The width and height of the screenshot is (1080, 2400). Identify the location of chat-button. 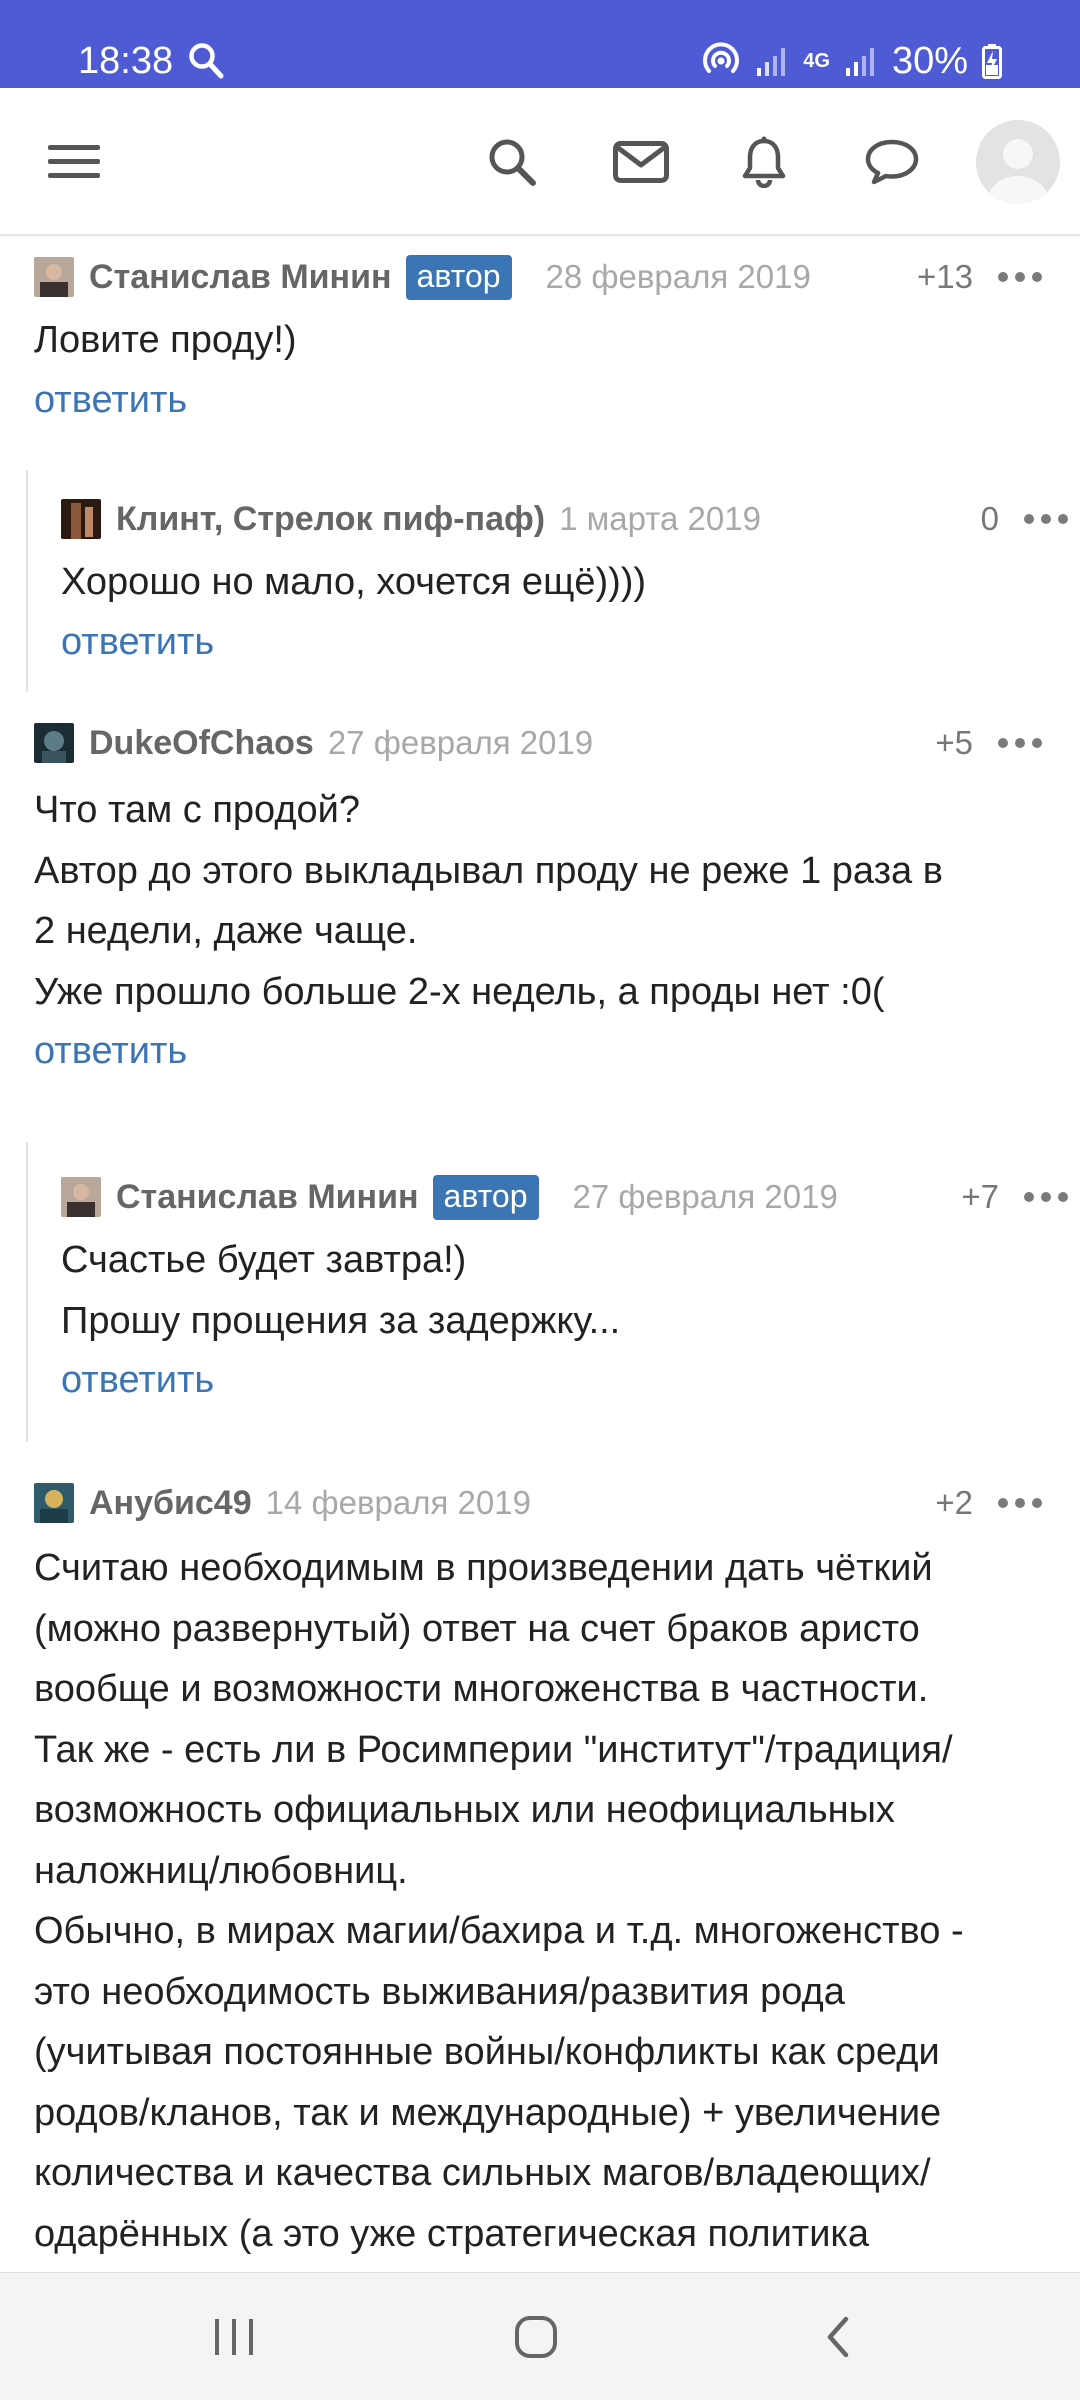
(892, 162).